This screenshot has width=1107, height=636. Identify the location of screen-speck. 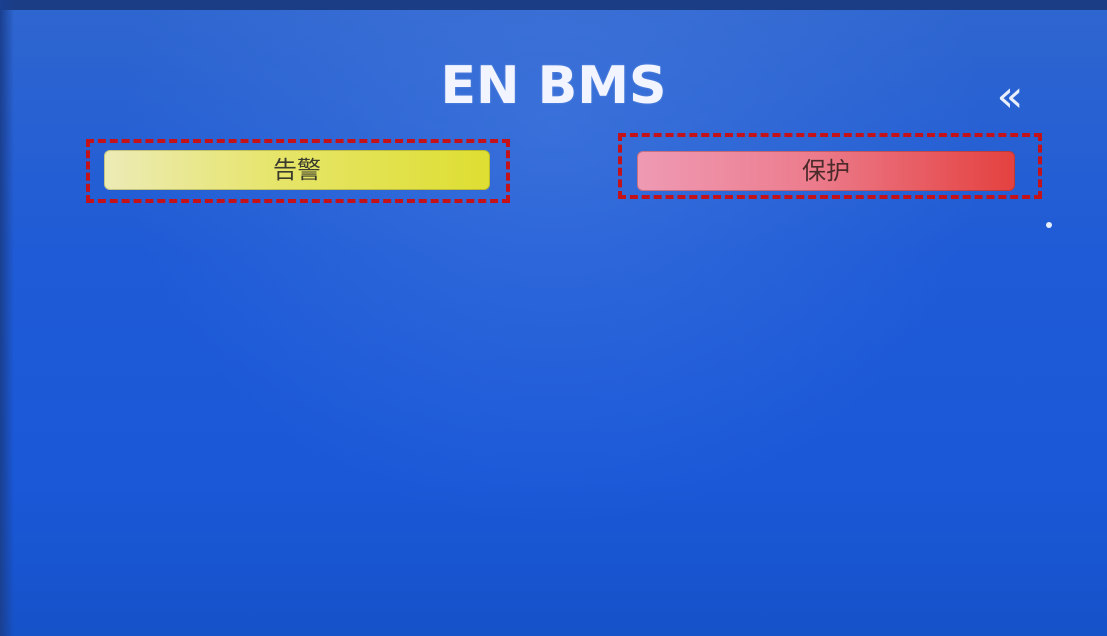
(1049, 225).